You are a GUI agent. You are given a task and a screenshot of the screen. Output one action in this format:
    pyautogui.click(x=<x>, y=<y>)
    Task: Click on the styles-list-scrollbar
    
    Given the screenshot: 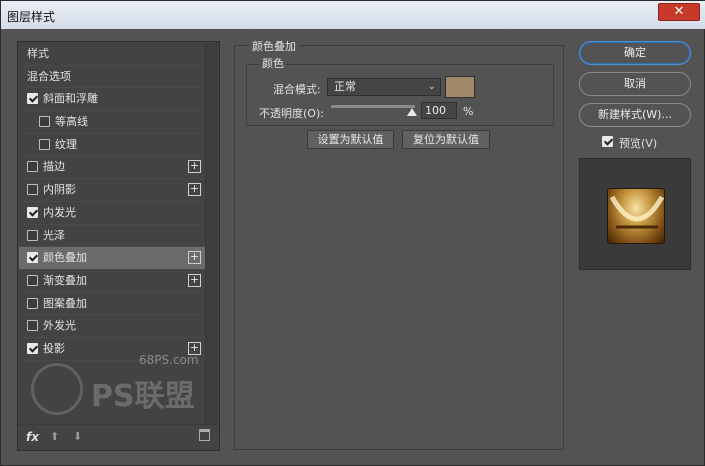 What is the action you would take?
    pyautogui.click(x=211, y=234)
    